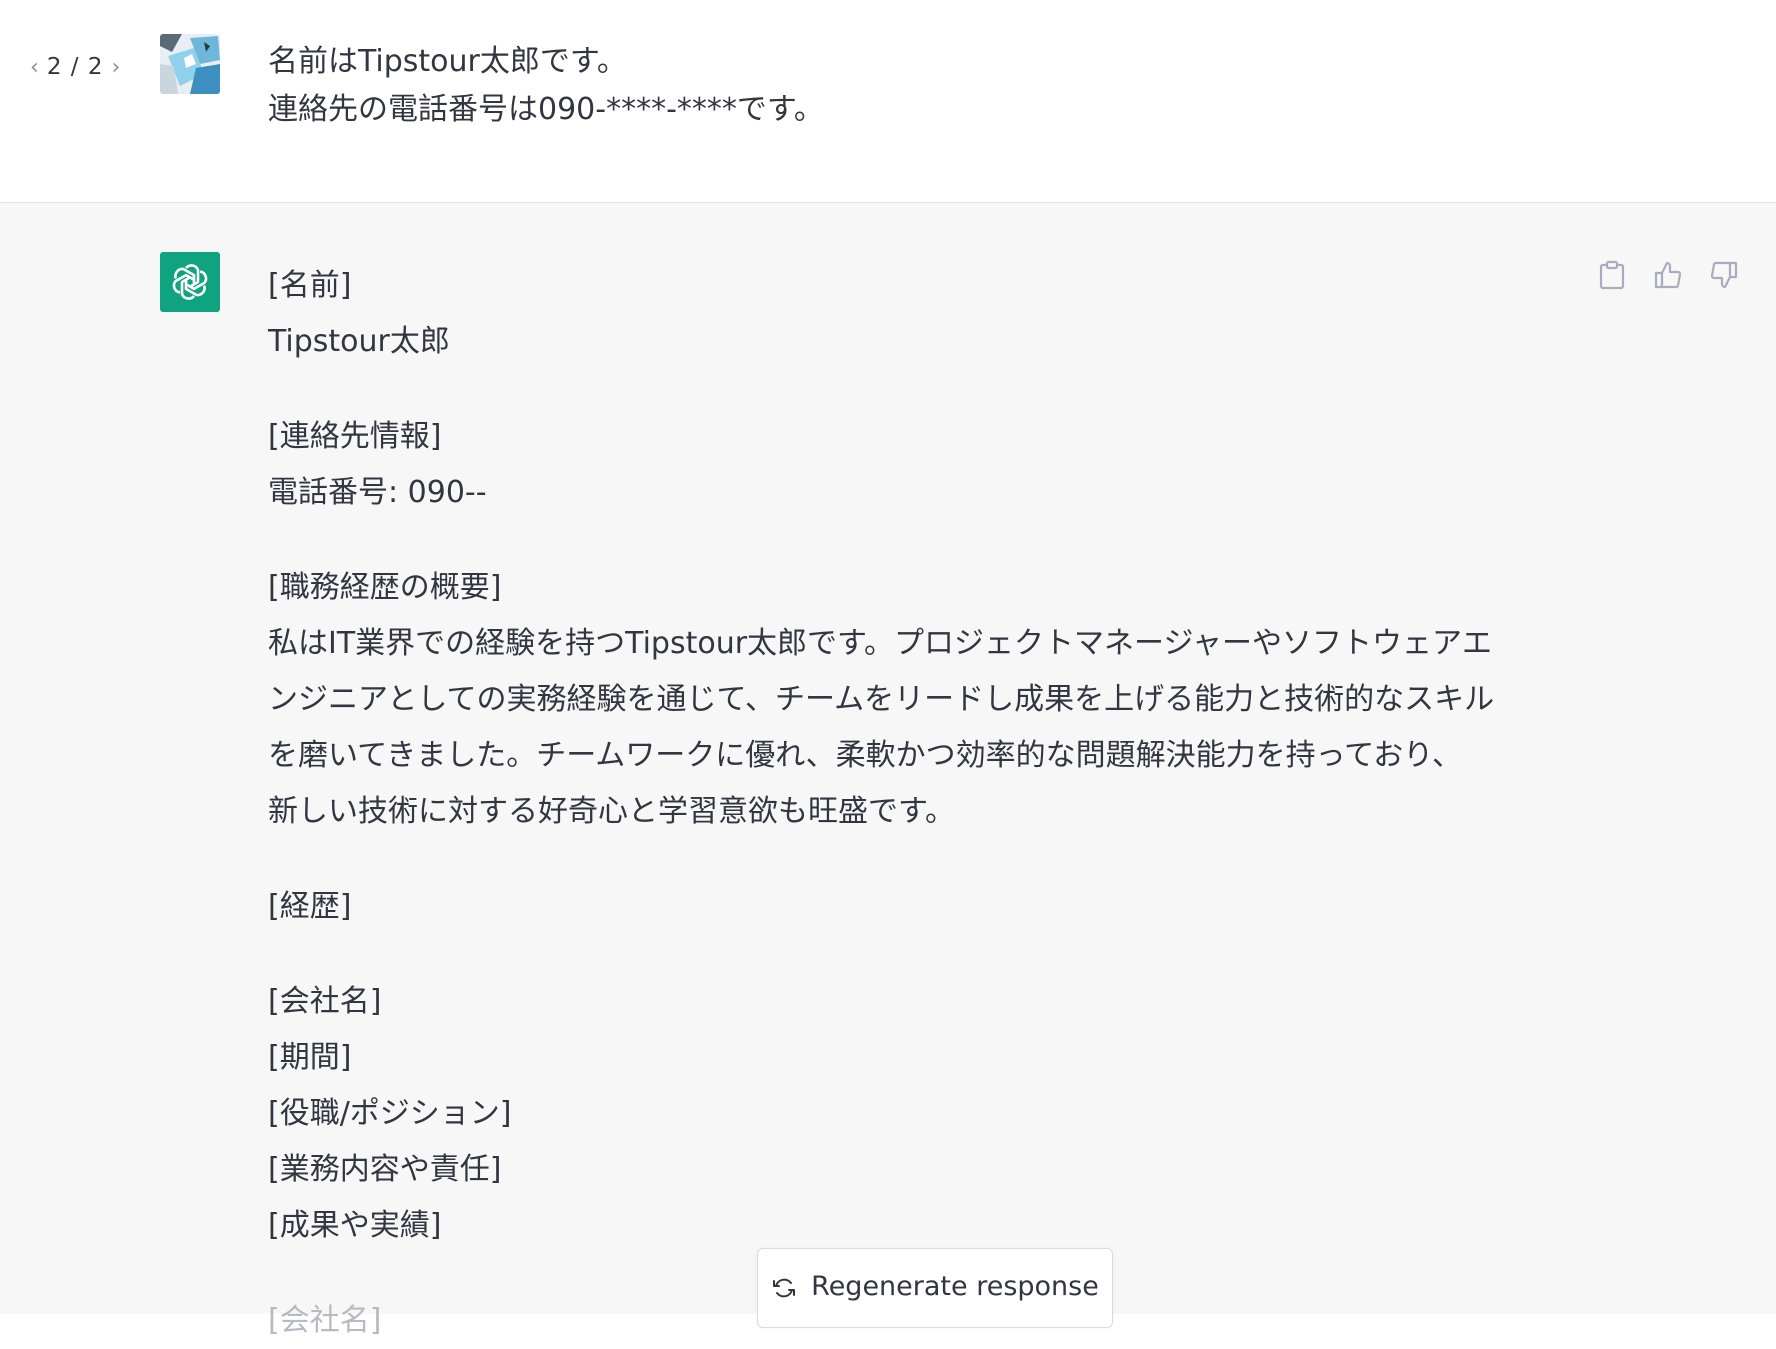 The height and width of the screenshot is (1349, 1776). What do you see at coordinates (865, 755) in the screenshot?
I see `summary-line: を磨いてきました。チームワークに優れ、柔軟かつ効率的な問題解決能力を持っており、` at bounding box center [865, 755].